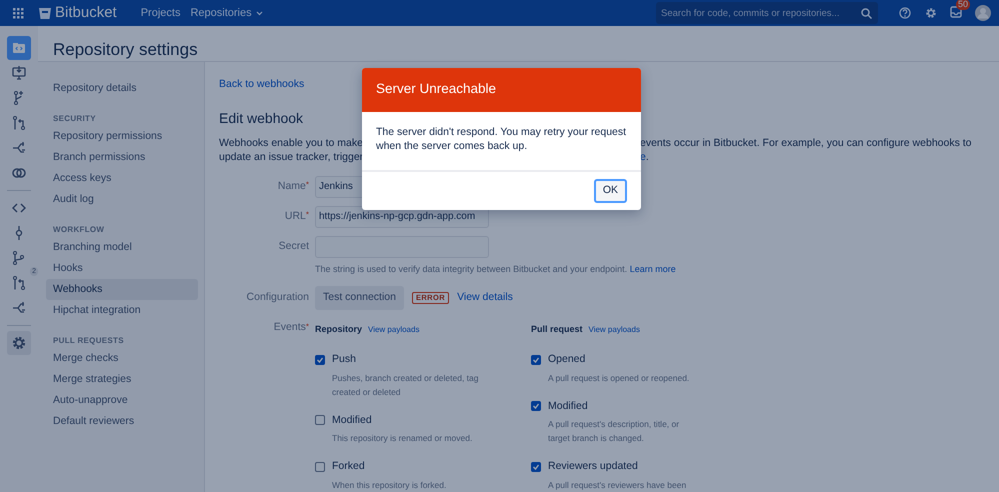 The image size is (999, 492). What do you see at coordinates (593, 466) in the screenshot?
I see `checkbox-label: Reviewers updated` at bounding box center [593, 466].